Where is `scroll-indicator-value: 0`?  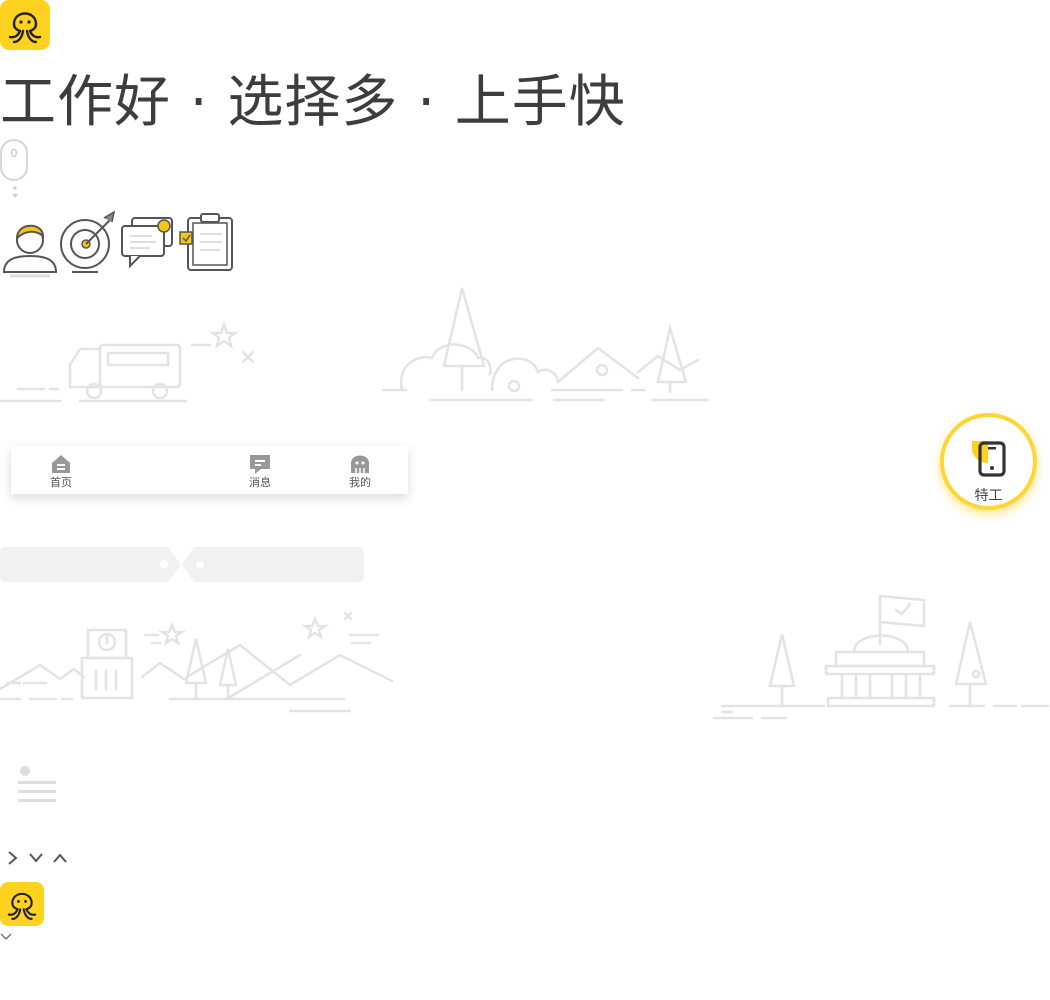
scroll-indicator-value: 0 is located at coordinates (14, 153).